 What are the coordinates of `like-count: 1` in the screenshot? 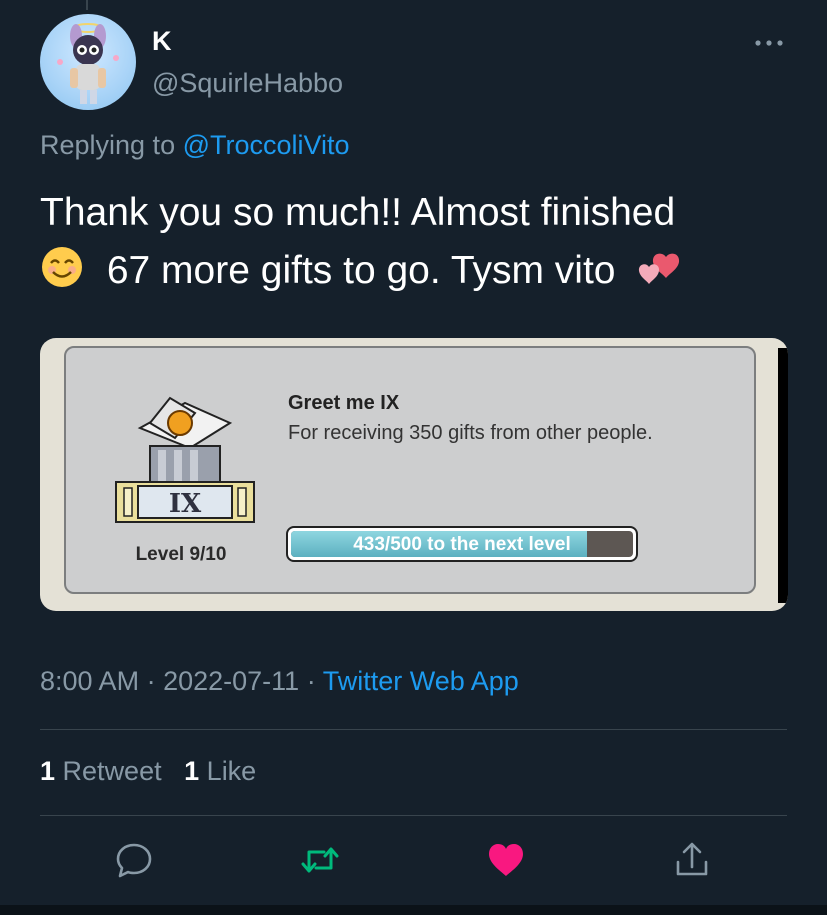 It's located at (192, 771).